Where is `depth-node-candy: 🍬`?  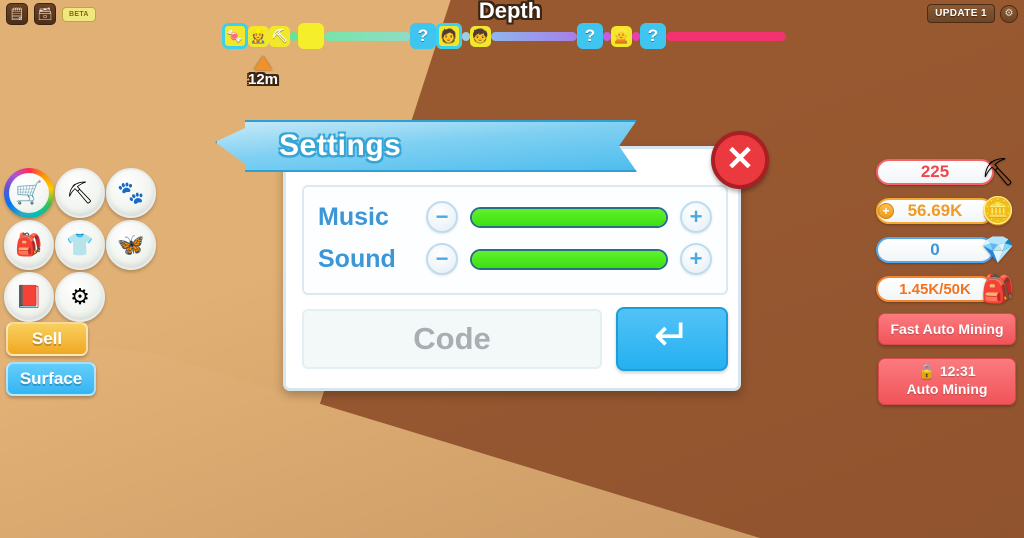 depth-node-candy: 🍬 is located at coordinates (235, 36).